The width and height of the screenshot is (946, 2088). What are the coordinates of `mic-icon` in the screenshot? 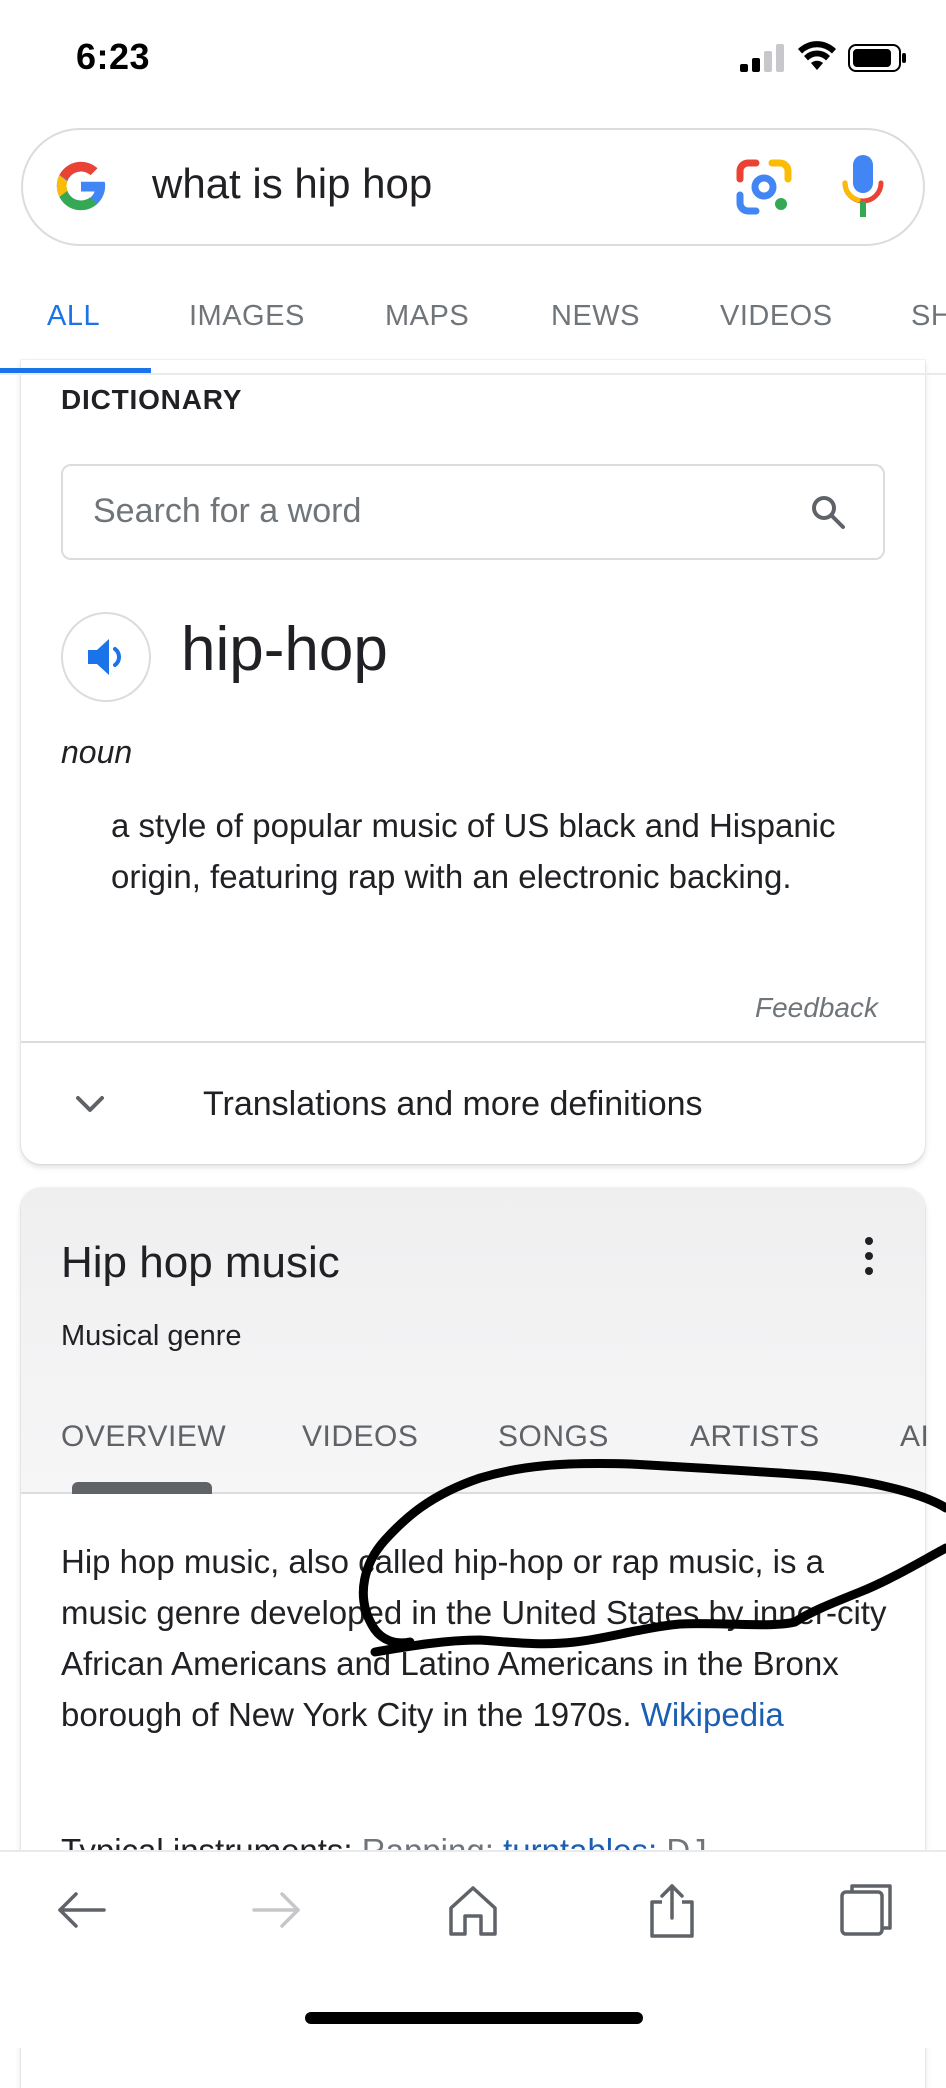 It's located at (863, 186).